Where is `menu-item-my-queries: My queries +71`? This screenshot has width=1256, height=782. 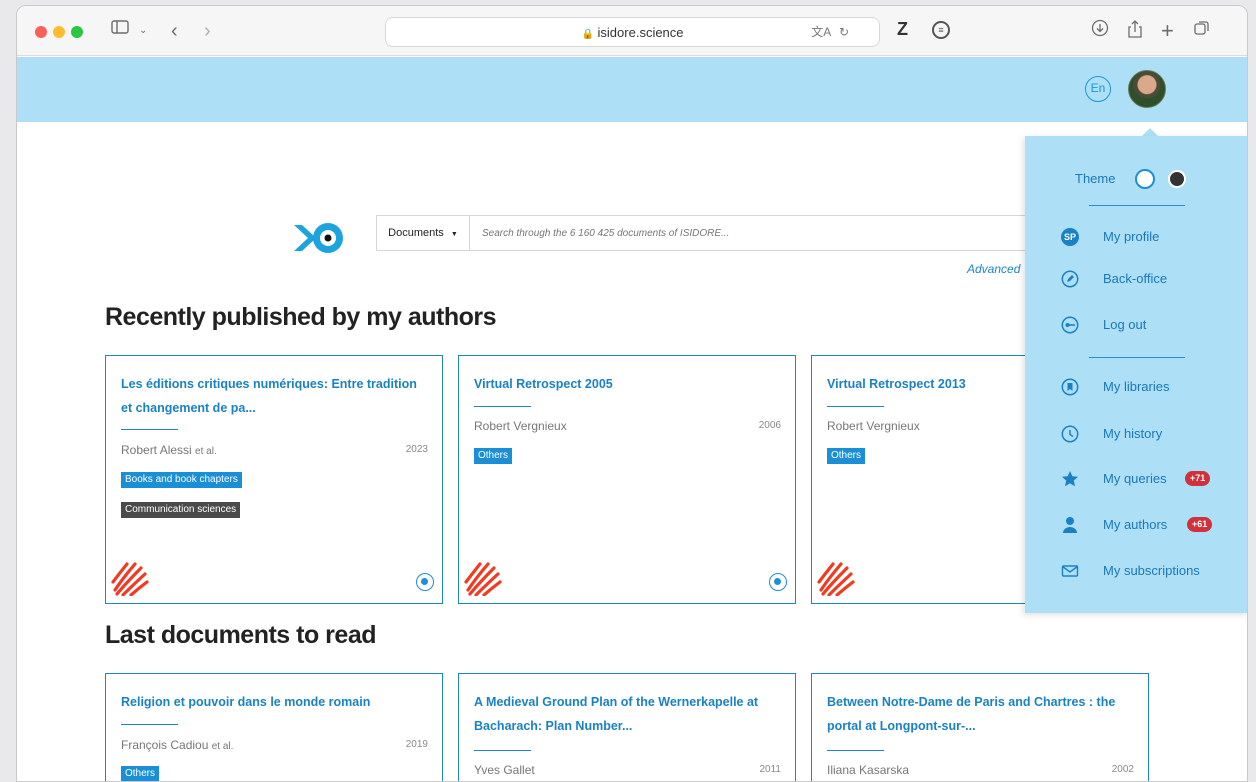 menu-item-my-queries: My queries +71 is located at coordinates (1151, 480).